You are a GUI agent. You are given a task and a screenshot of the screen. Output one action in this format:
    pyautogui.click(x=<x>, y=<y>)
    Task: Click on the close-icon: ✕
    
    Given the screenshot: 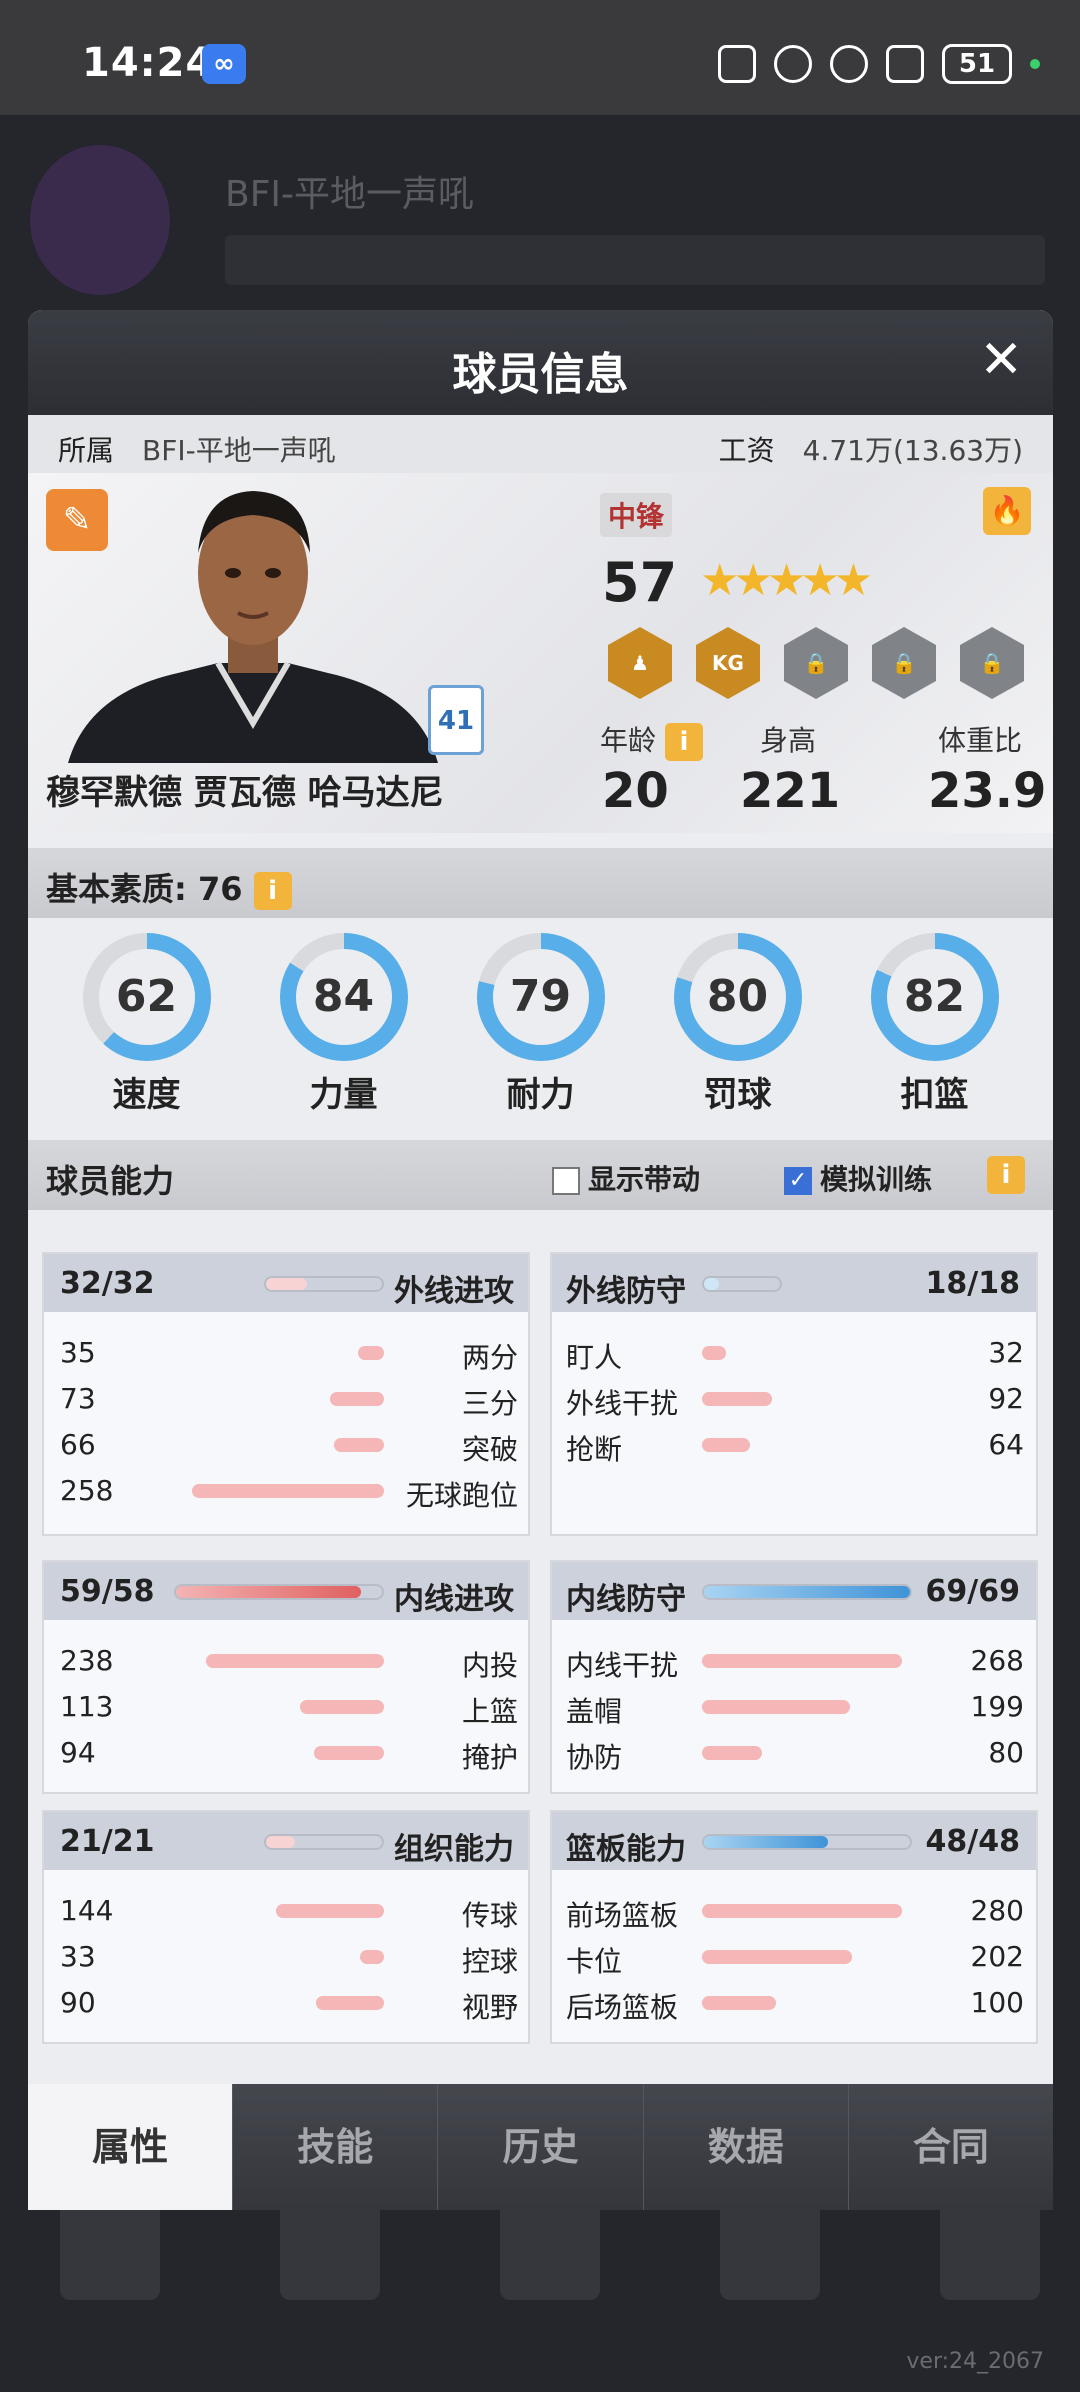 What is the action you would take?
    pyautogui.click(x=1001, y=360)
    